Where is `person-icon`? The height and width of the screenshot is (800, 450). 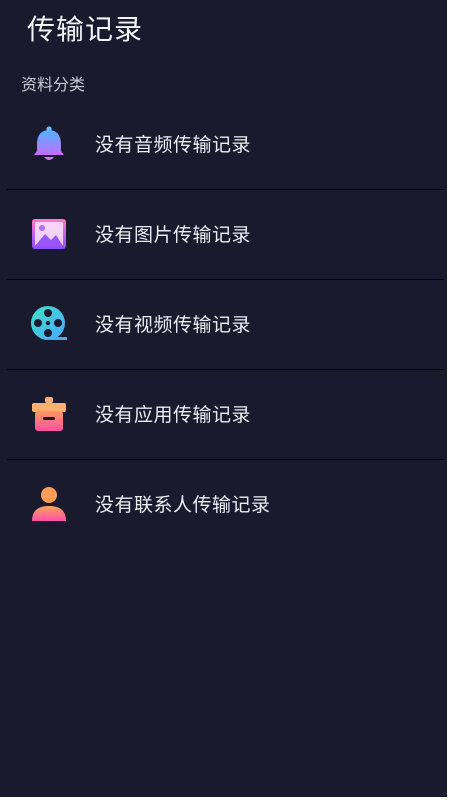
person-icon is located at coordinates (49, 504).